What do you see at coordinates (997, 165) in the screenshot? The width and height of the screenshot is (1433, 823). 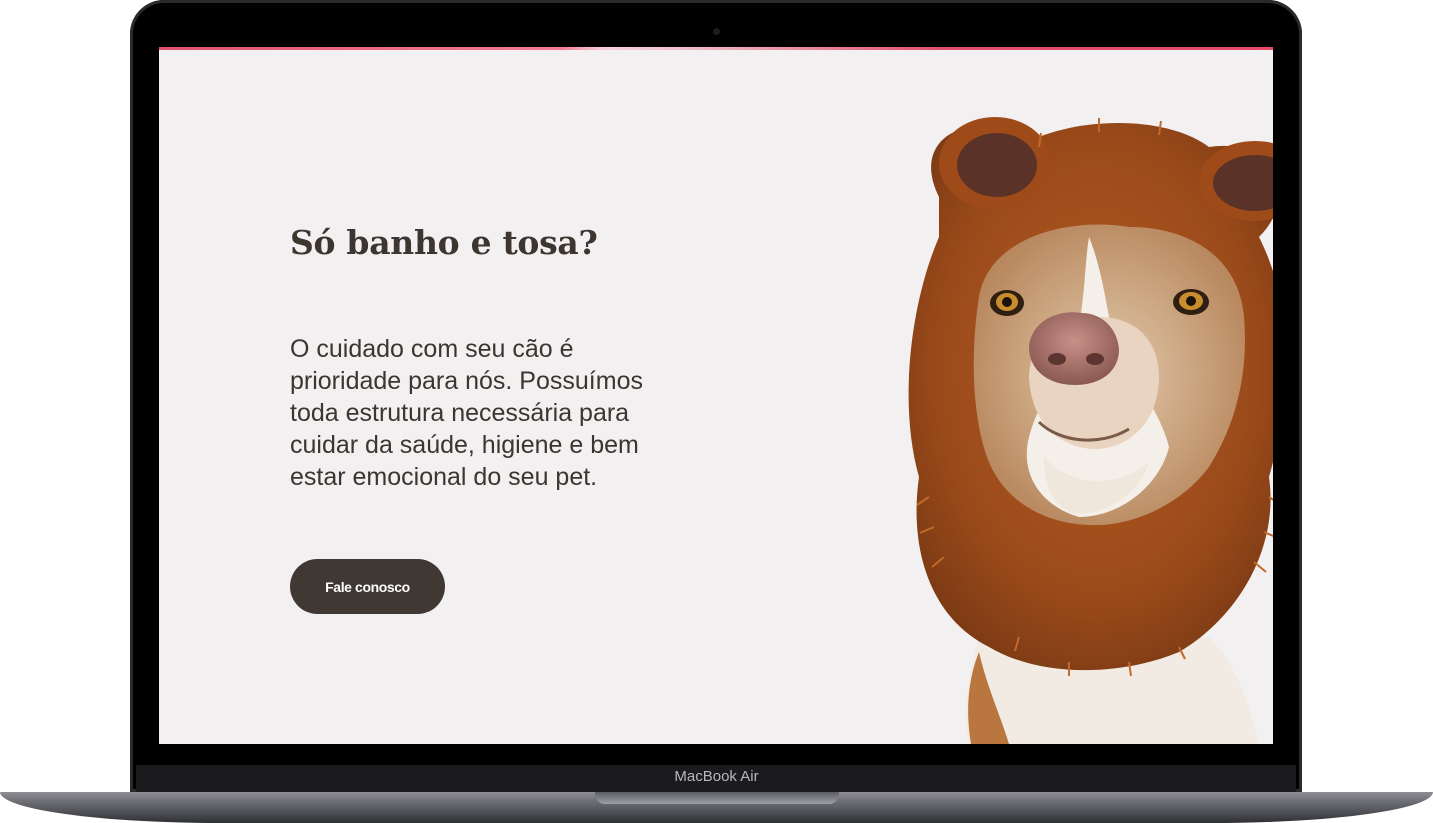 I see `hood-left-ear-inner` at bounding box center [997, 165].